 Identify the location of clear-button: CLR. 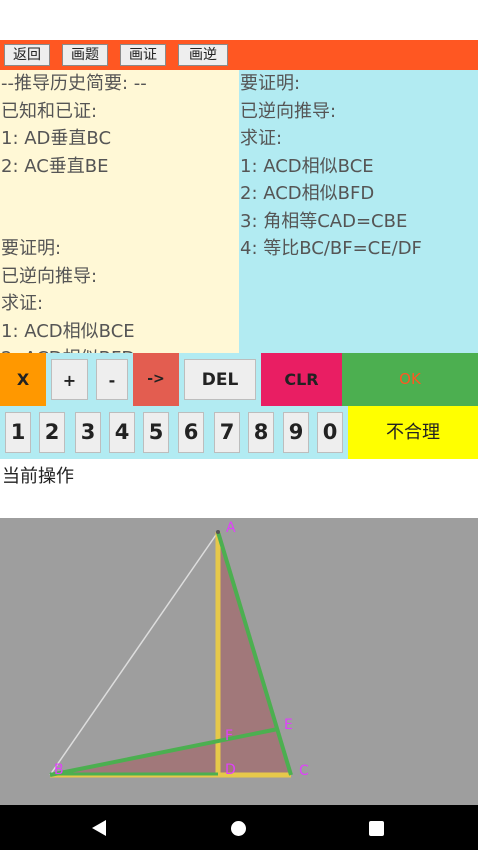
(301, 379).